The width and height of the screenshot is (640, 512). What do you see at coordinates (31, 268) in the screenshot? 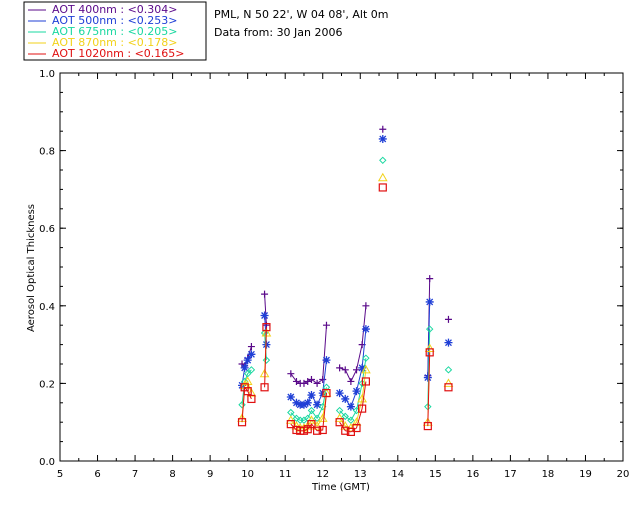
I see `y-axis-label: Aerosol Optical Thickness` at bounding box center [31, 268].